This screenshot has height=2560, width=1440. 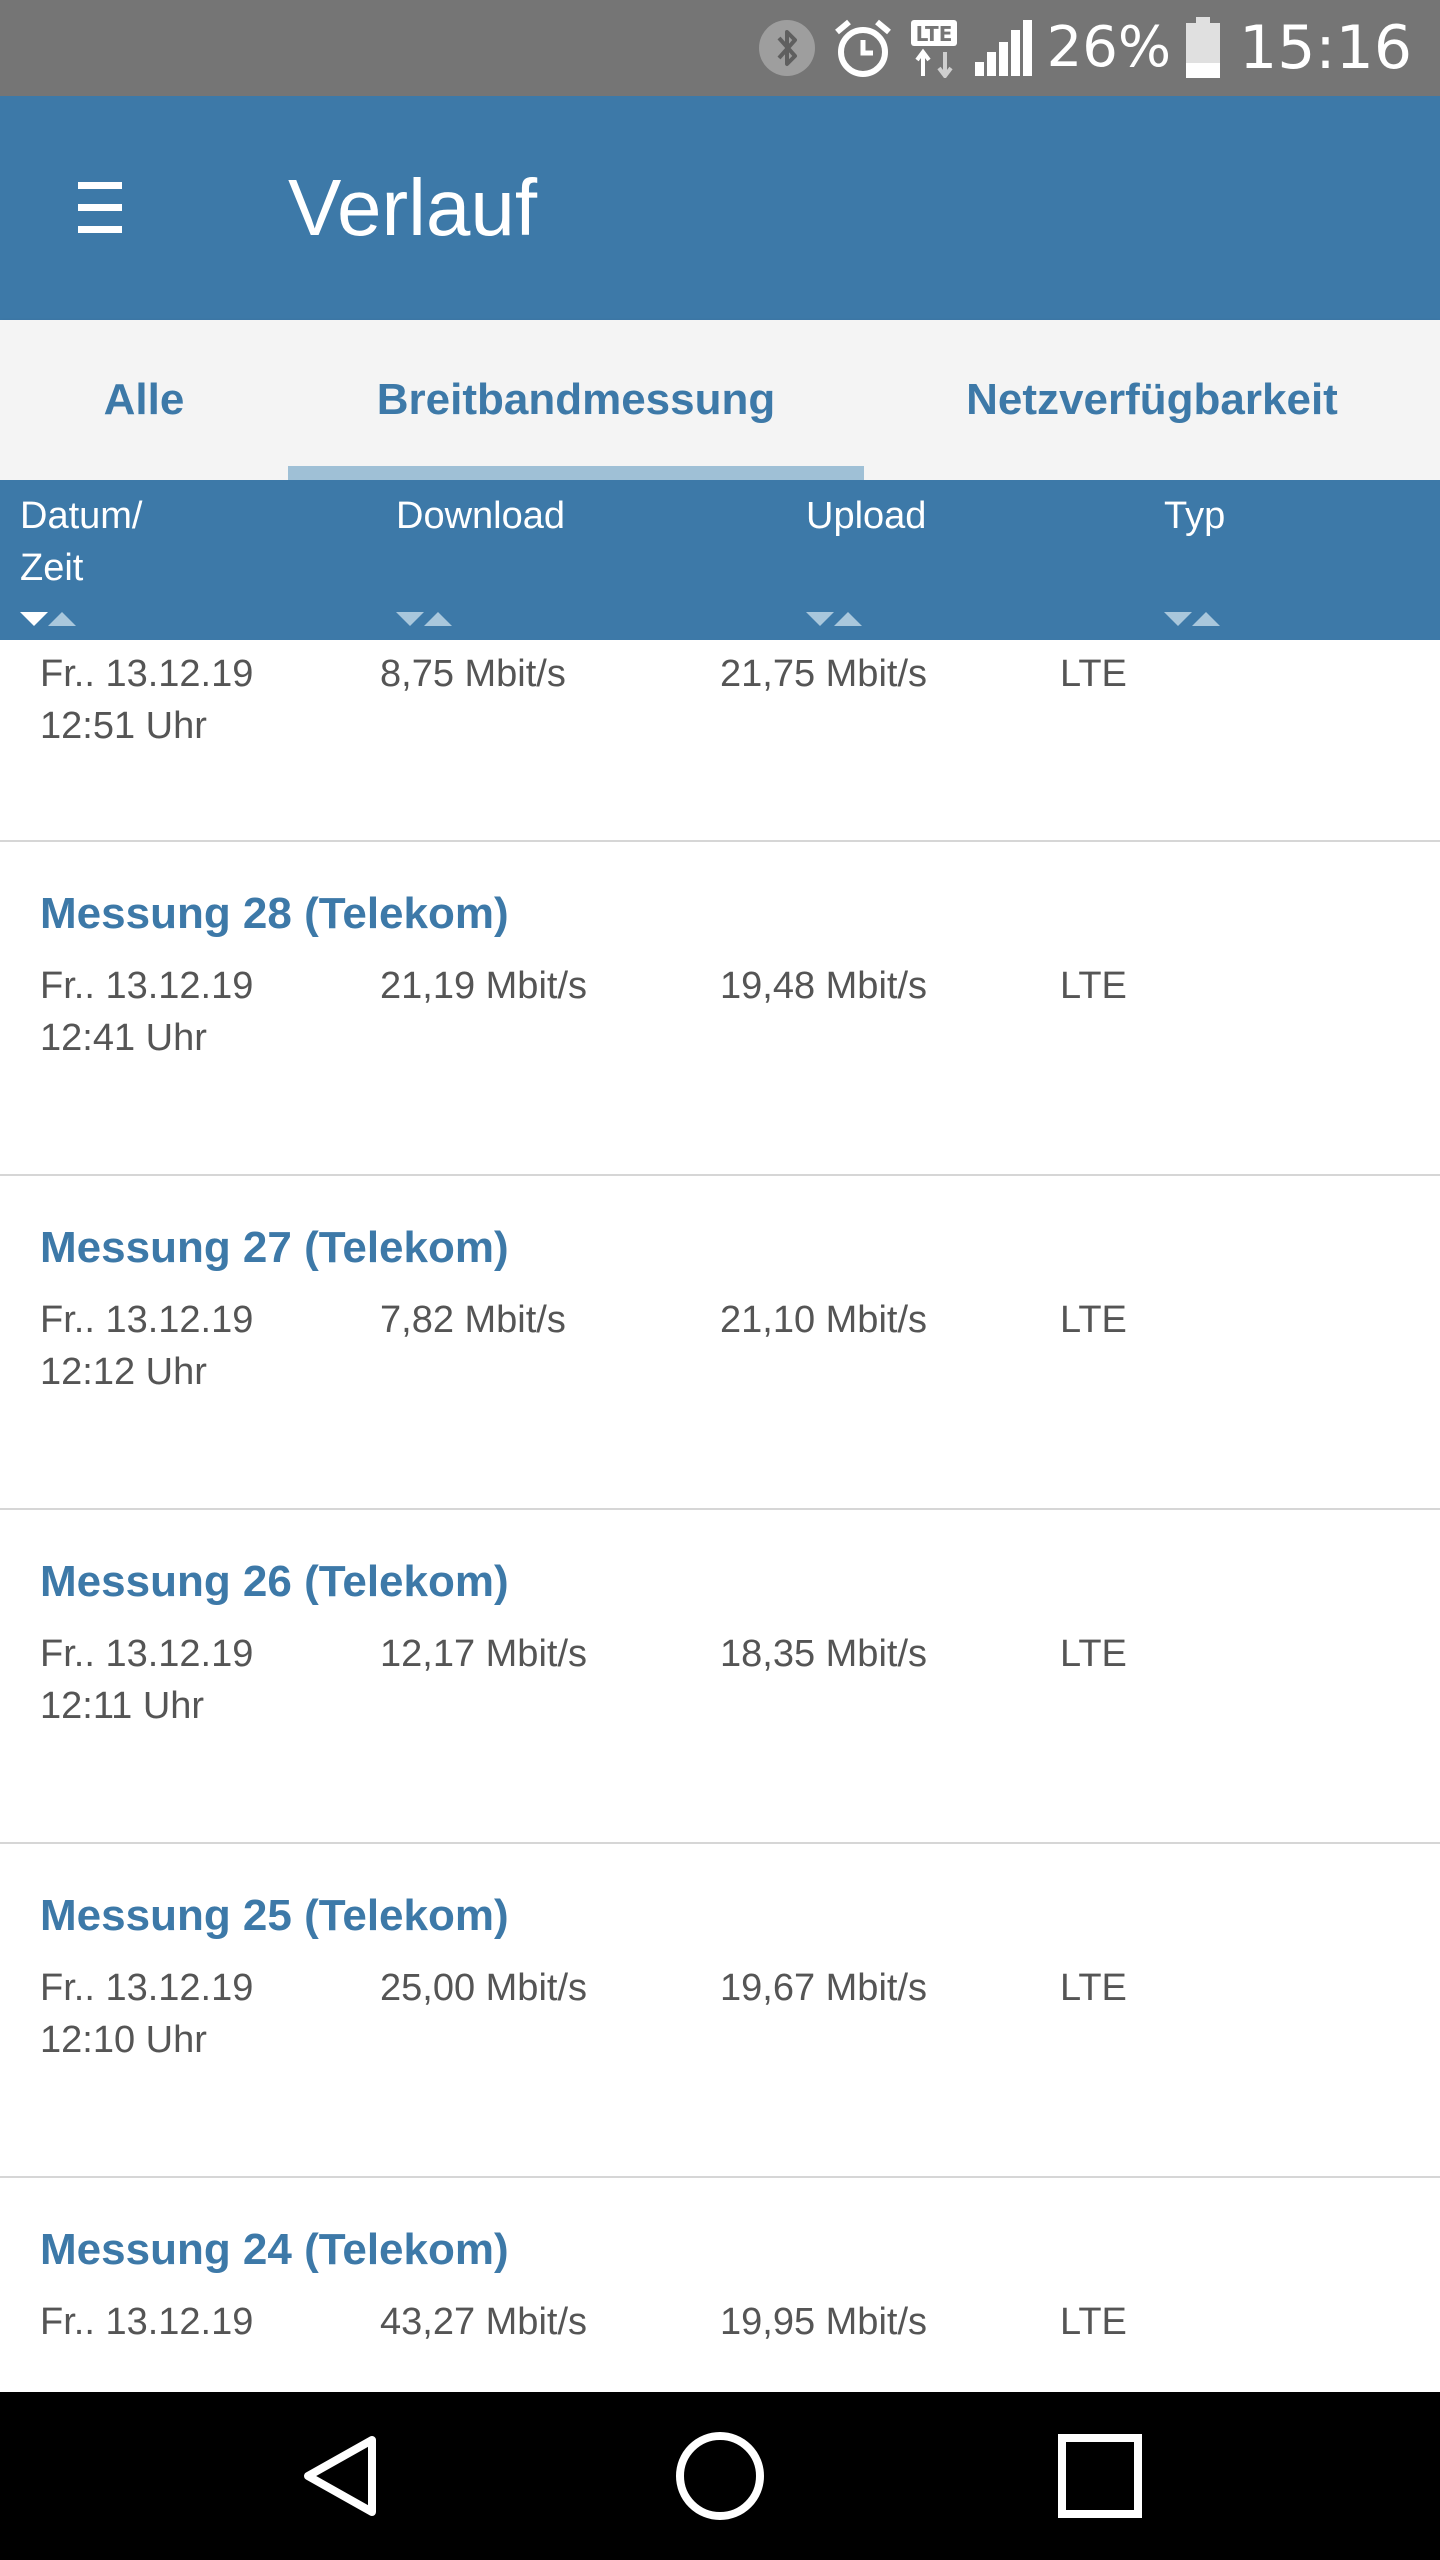 I want to click on column-datetime: Datum/ Zeit, so click(x=81, y=542).